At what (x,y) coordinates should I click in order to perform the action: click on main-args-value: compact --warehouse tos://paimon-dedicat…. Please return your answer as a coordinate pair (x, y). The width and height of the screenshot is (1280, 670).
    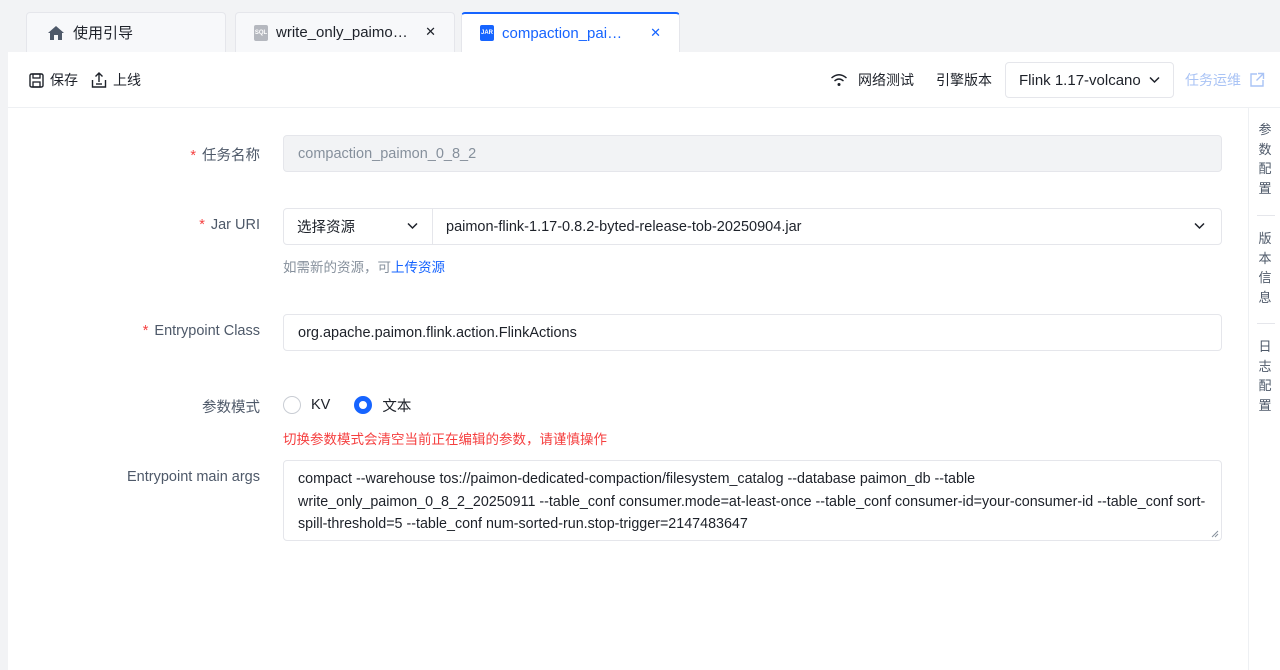
    Looking at the image, I should click on (752, 501).